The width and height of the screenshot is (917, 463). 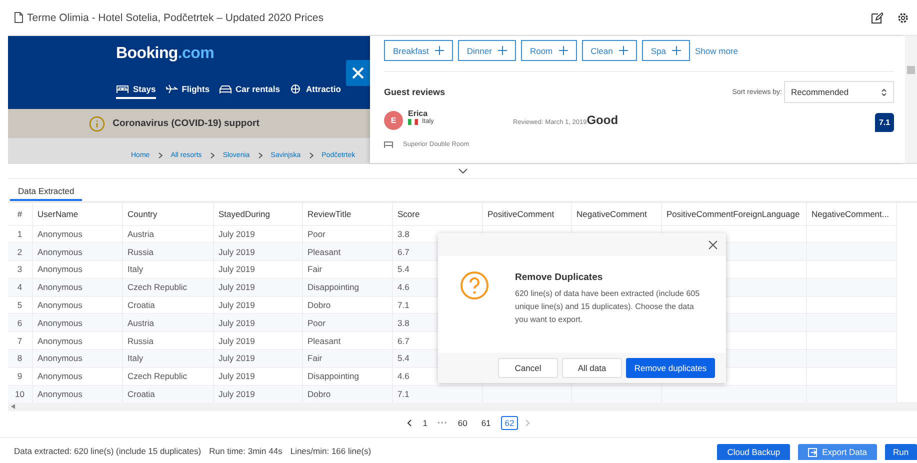 I want to click on table-cell: Italy, so click(x=167, y=359).